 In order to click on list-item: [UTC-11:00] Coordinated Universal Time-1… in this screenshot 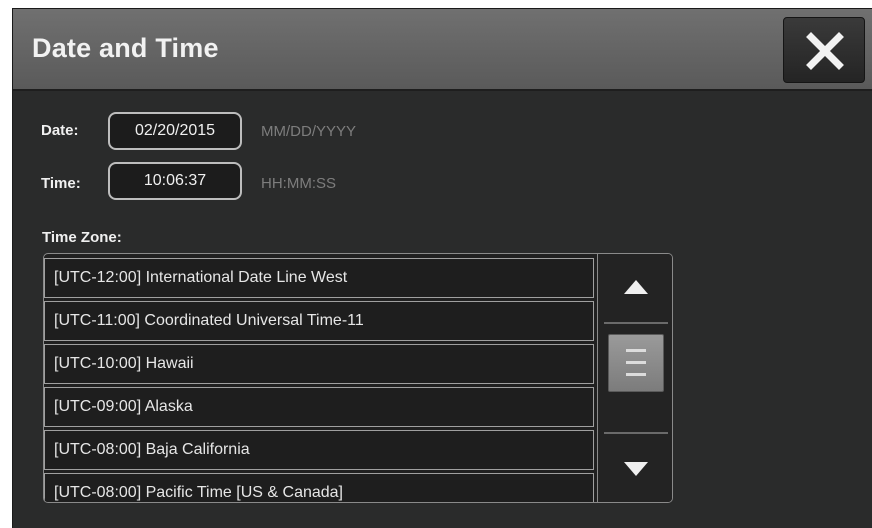, I will do `click(319, 321)`.